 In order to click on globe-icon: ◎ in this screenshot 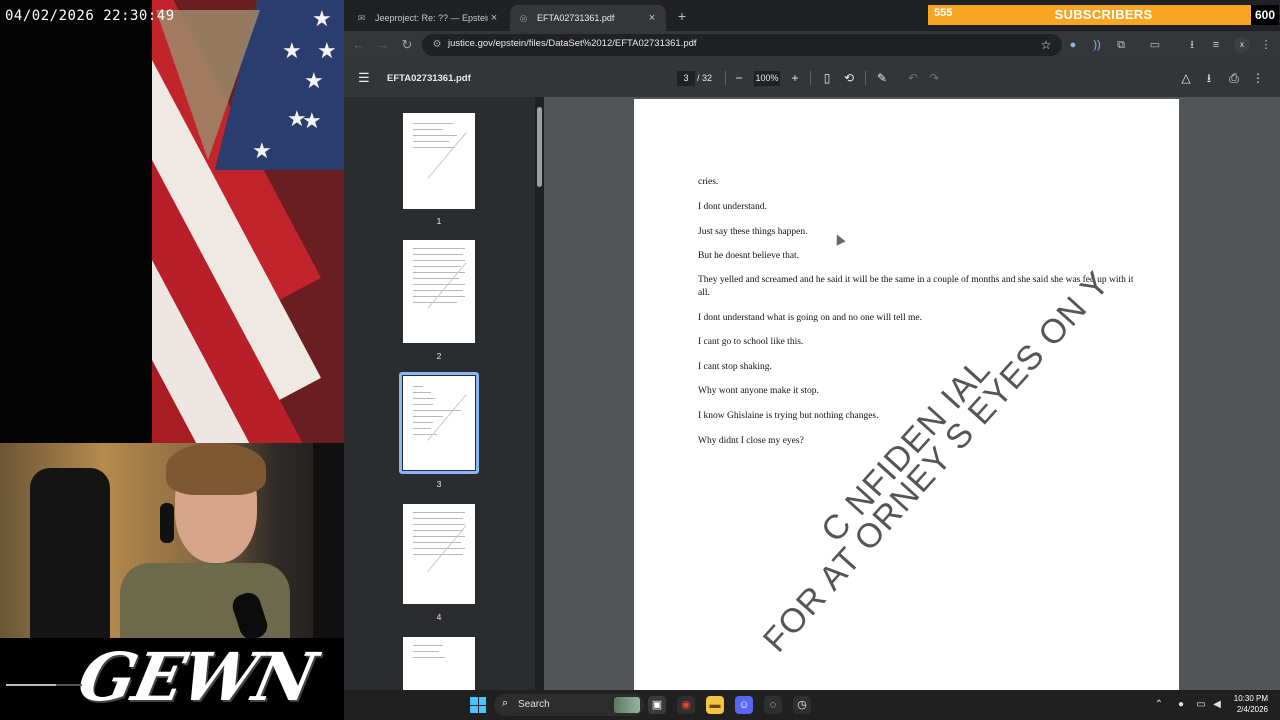, I will do `click(523, 17)`.